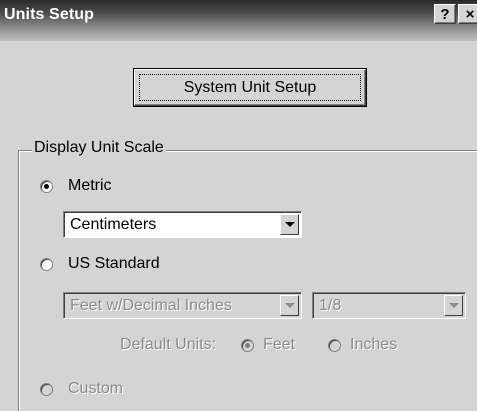 This screenshot has width=477, height=411. I want to click on fraction-value: 1/8, so click(330, 305).